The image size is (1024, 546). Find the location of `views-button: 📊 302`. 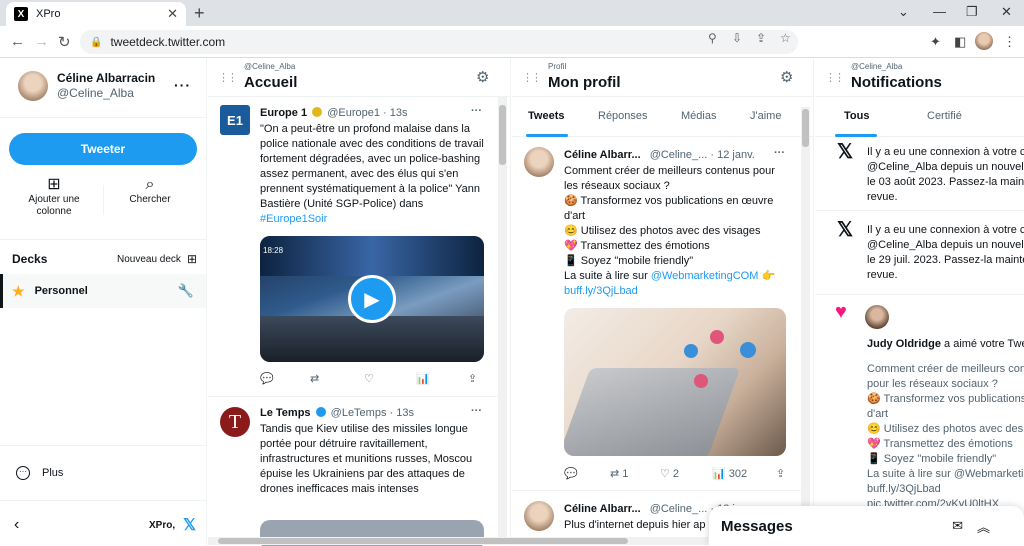

views-button: 📊 302 is located at coordinates (744, 473).